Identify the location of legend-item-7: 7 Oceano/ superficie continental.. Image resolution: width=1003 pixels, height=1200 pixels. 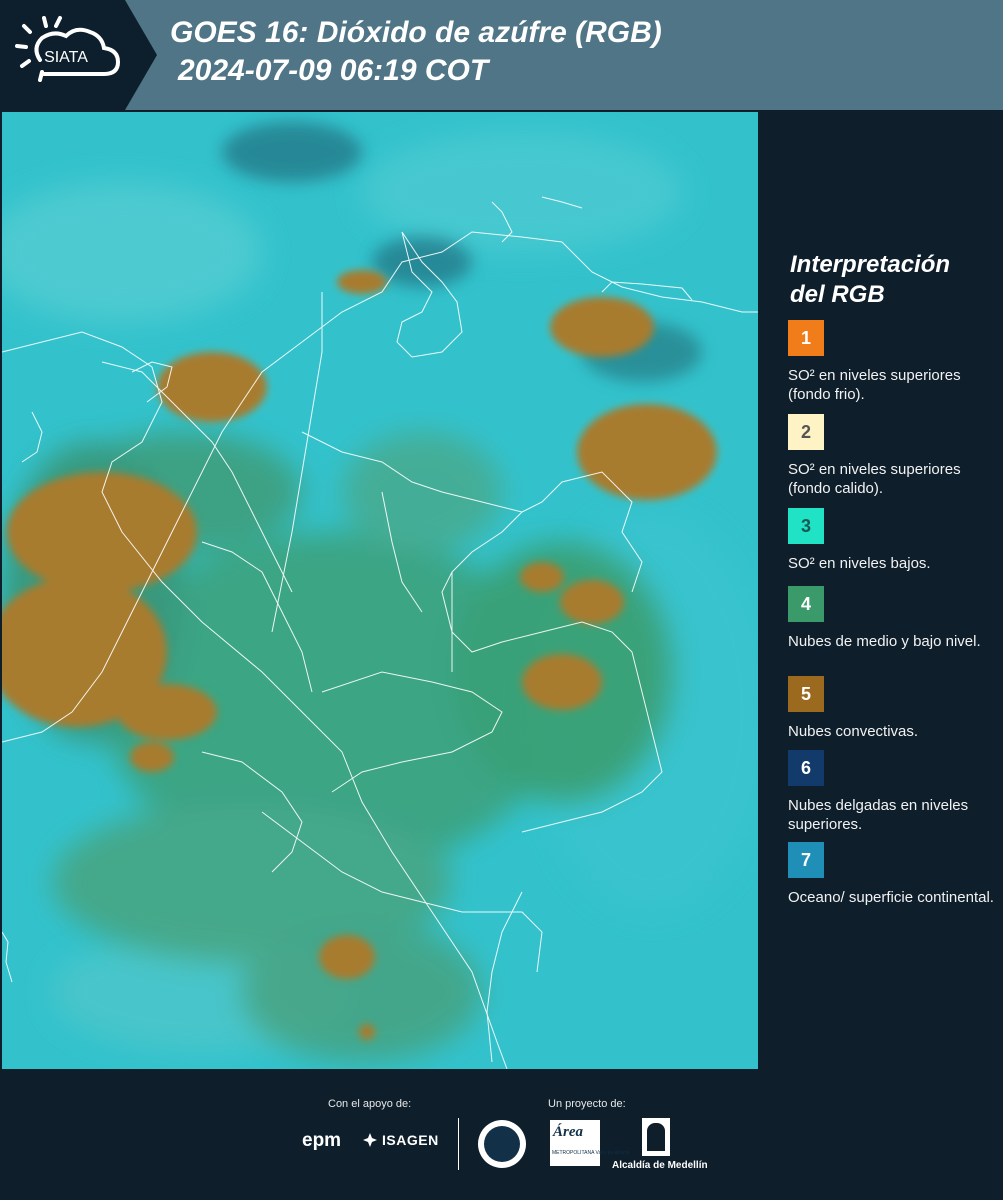
(893, 874).